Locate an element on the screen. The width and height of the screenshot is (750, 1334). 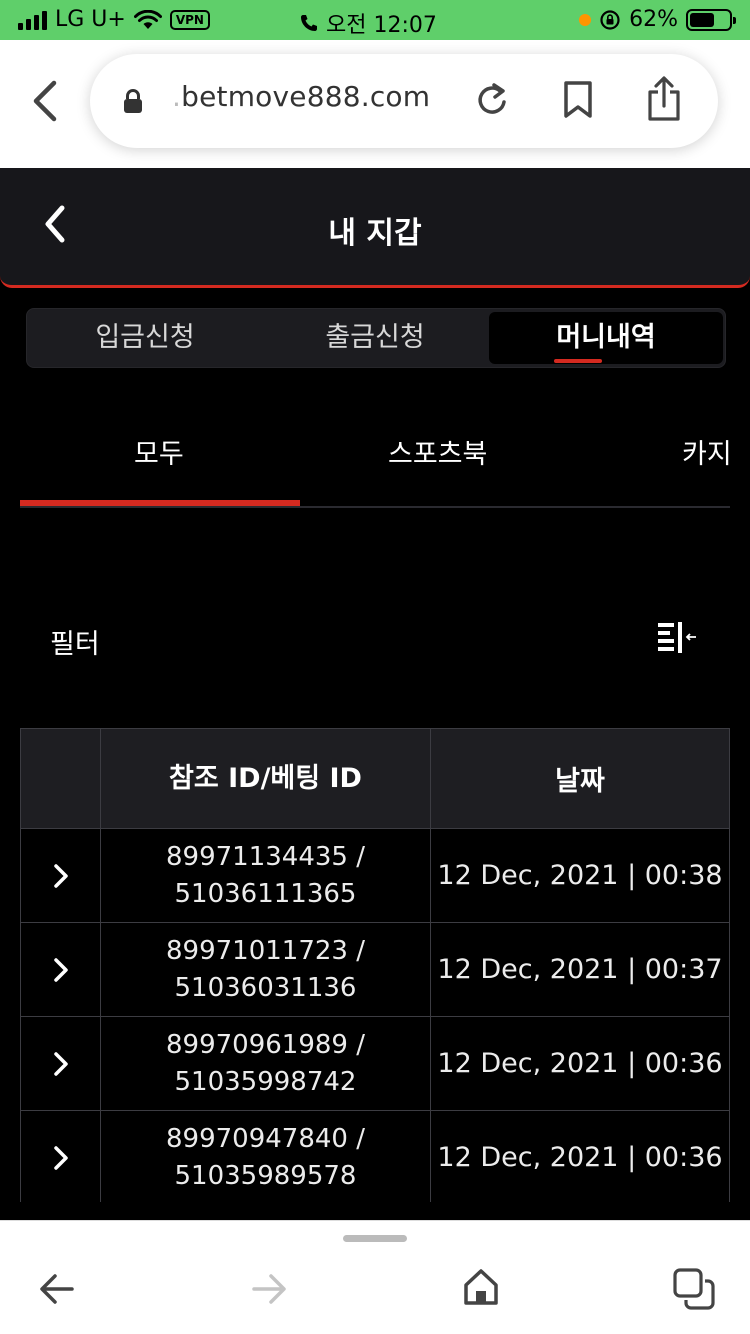
carrier-label: LG U+ is located at coordinates (90, 19).